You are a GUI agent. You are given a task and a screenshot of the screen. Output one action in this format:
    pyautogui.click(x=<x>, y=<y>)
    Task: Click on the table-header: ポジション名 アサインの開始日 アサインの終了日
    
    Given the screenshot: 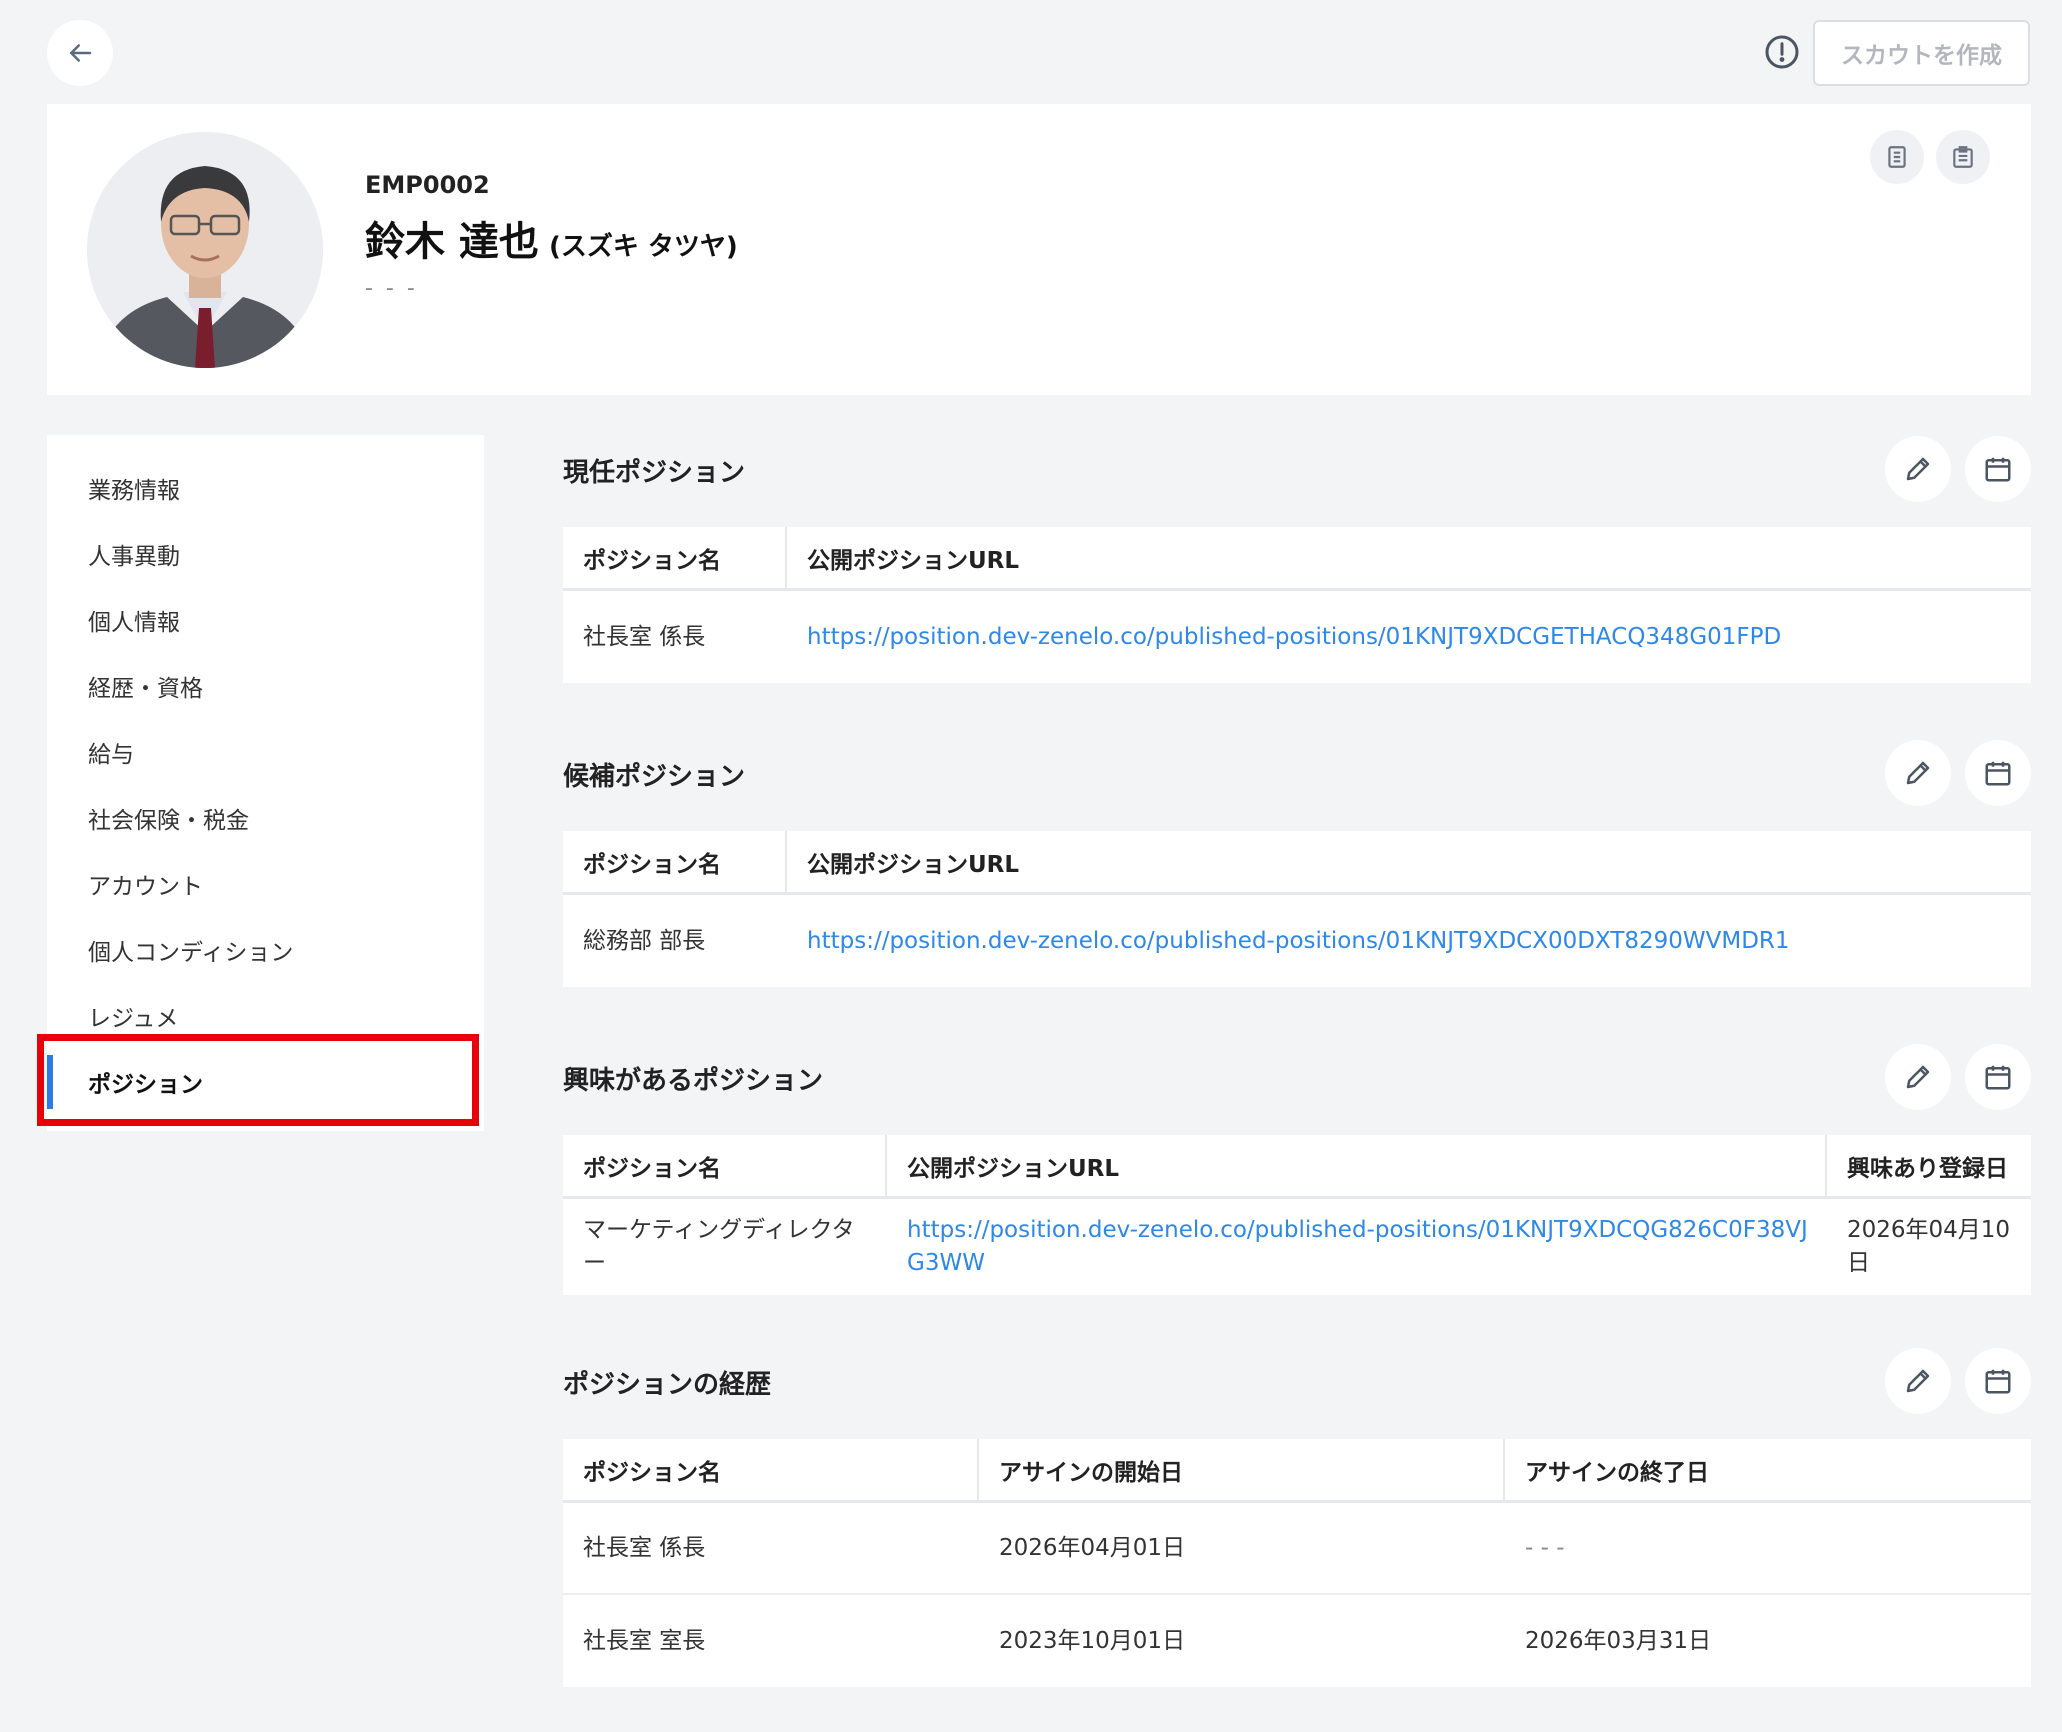 What is the action you would take?
    pyautogui.click(x=1297, y=1471)
    